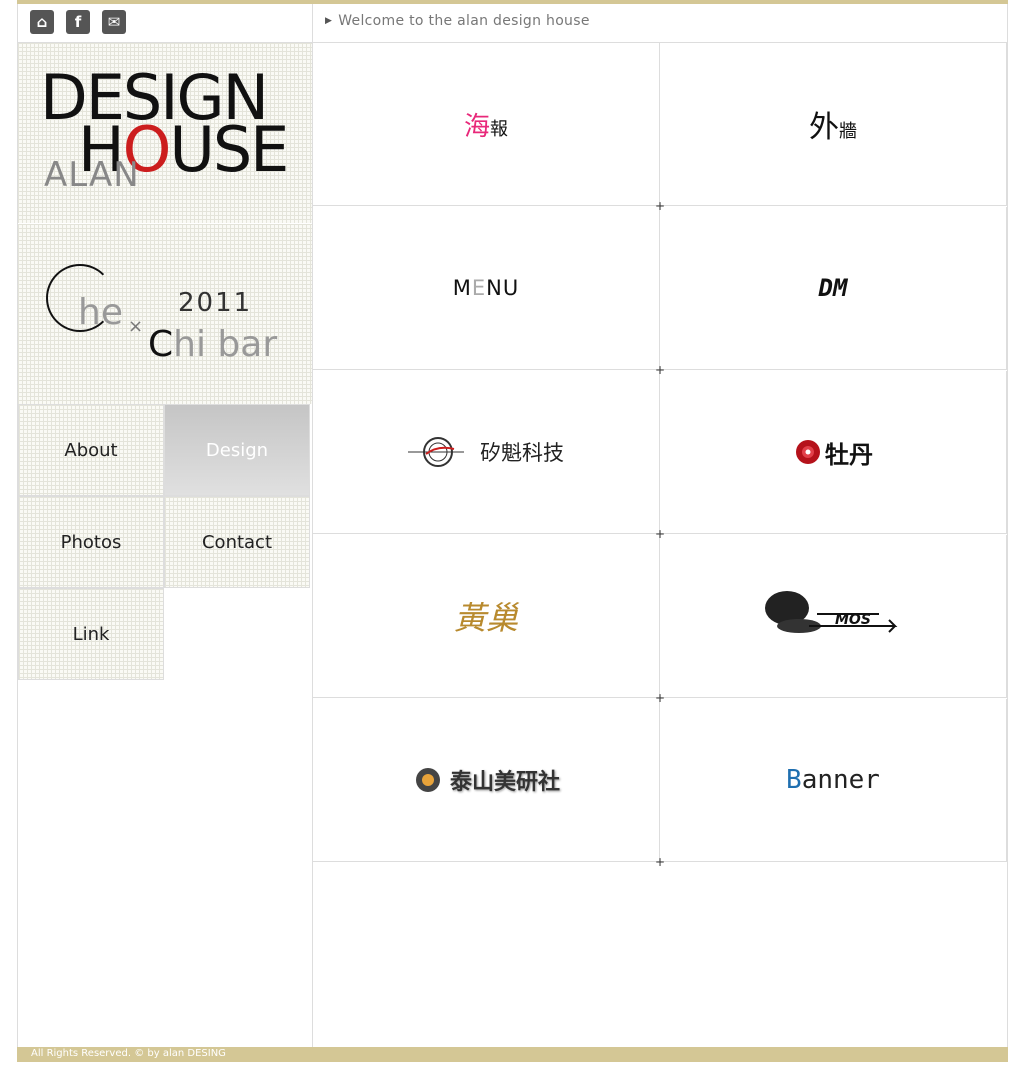 This screenshot has width=1024, height=1080. I want to click on design-item-mos: MOS, so click(833, 616).